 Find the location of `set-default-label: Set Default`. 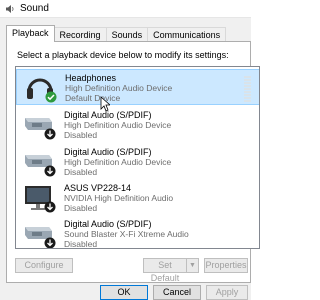

set-default-label: Set Default is located at coordinates (165, 271).